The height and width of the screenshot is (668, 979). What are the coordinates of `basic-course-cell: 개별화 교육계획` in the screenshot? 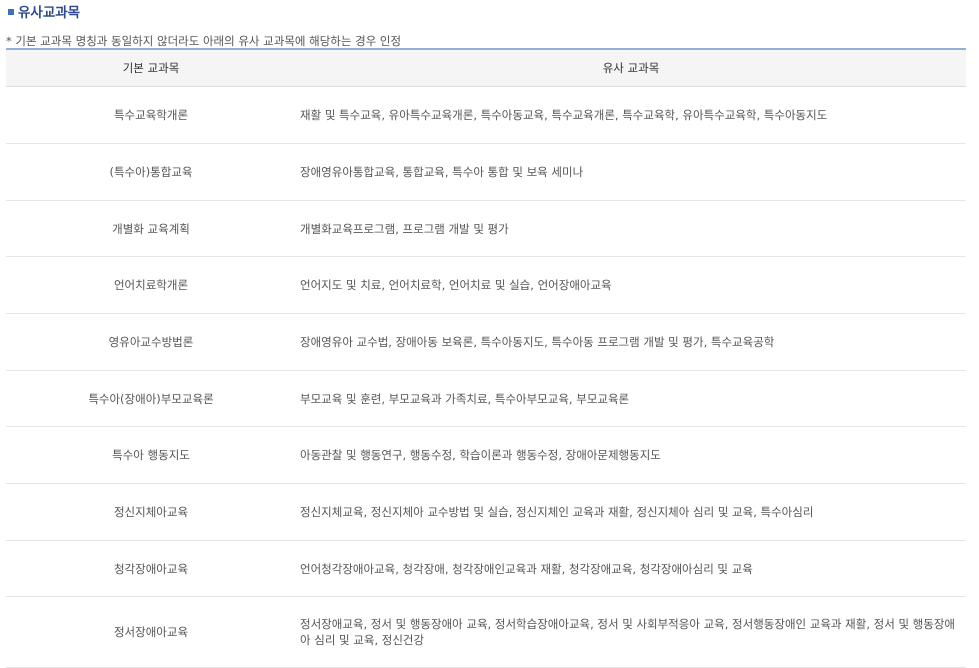 It's located at (151, 228).